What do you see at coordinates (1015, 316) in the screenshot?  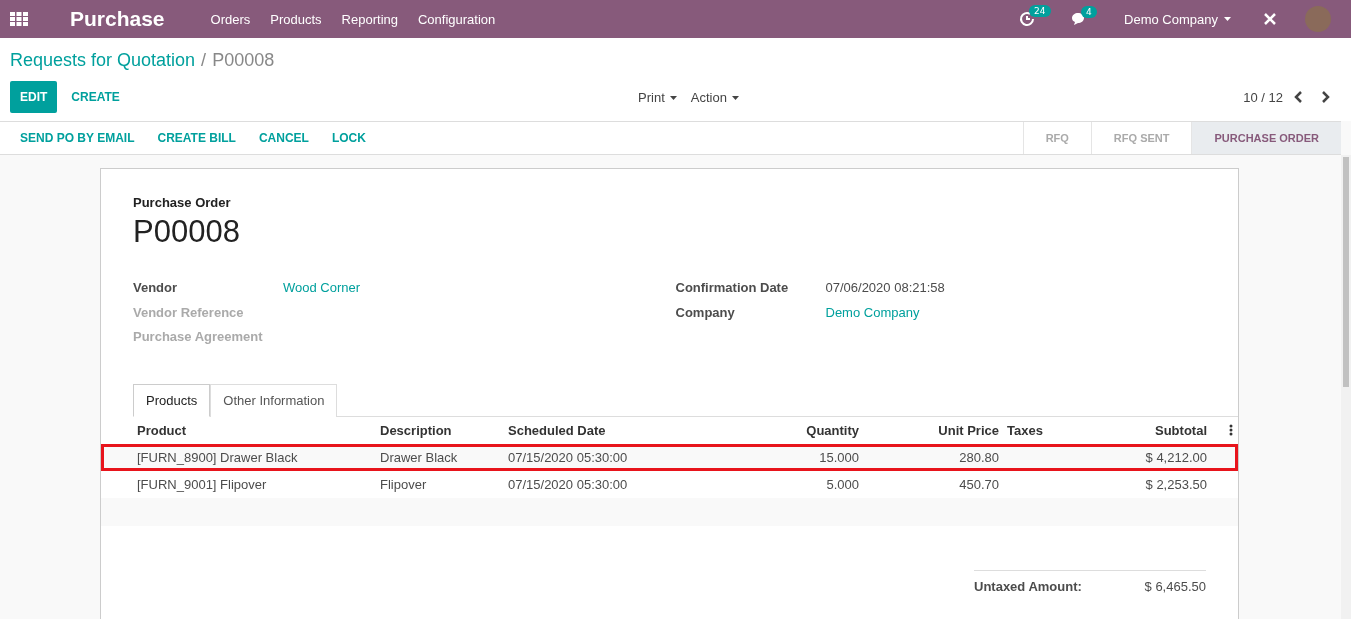 I see `company-link: Demo Company` at bounding box center [1015, 316].